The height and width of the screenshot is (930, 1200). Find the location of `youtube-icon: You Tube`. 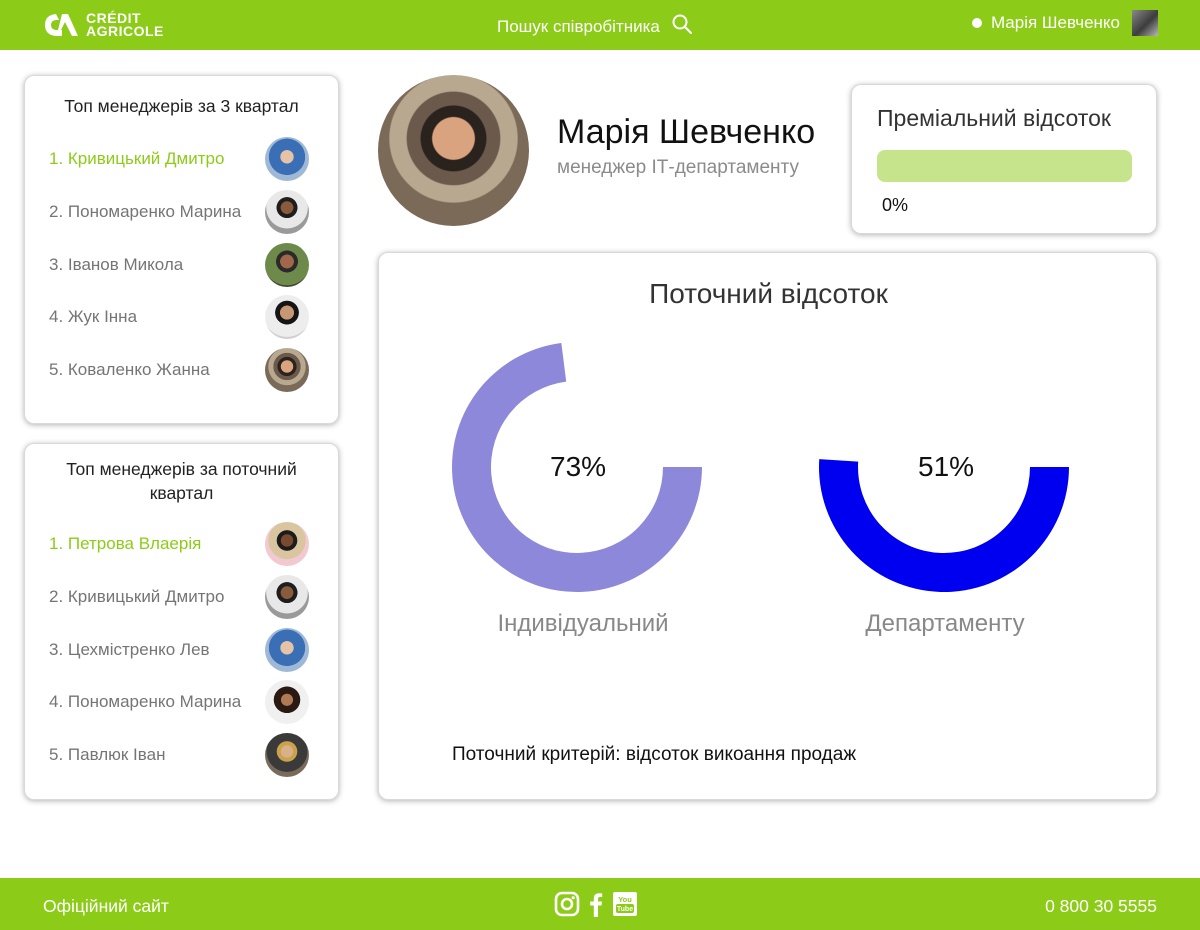

youtube-icon: You Tube is located at coordinates (625, 904).